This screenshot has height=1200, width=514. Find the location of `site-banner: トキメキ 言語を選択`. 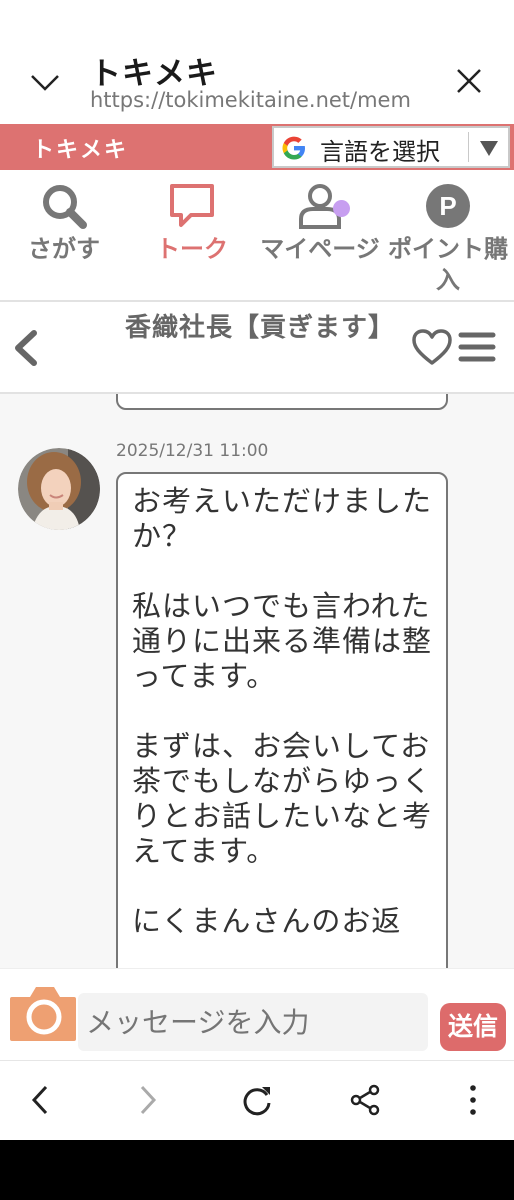

site-banner: トキメキ 言語を選択 is located at coordinates (257, 147).